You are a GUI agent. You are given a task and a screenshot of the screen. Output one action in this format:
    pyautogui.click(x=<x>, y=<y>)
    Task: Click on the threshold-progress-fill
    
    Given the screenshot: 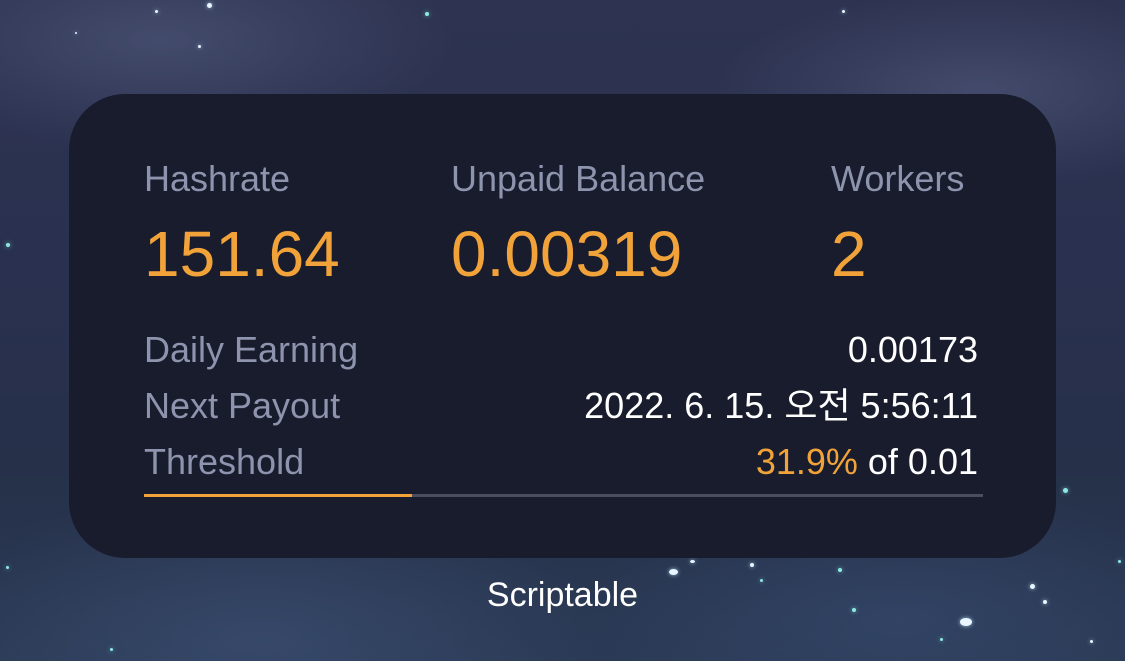 What is the action you would take?
    pyautogui.click(x=278, y=495)
    